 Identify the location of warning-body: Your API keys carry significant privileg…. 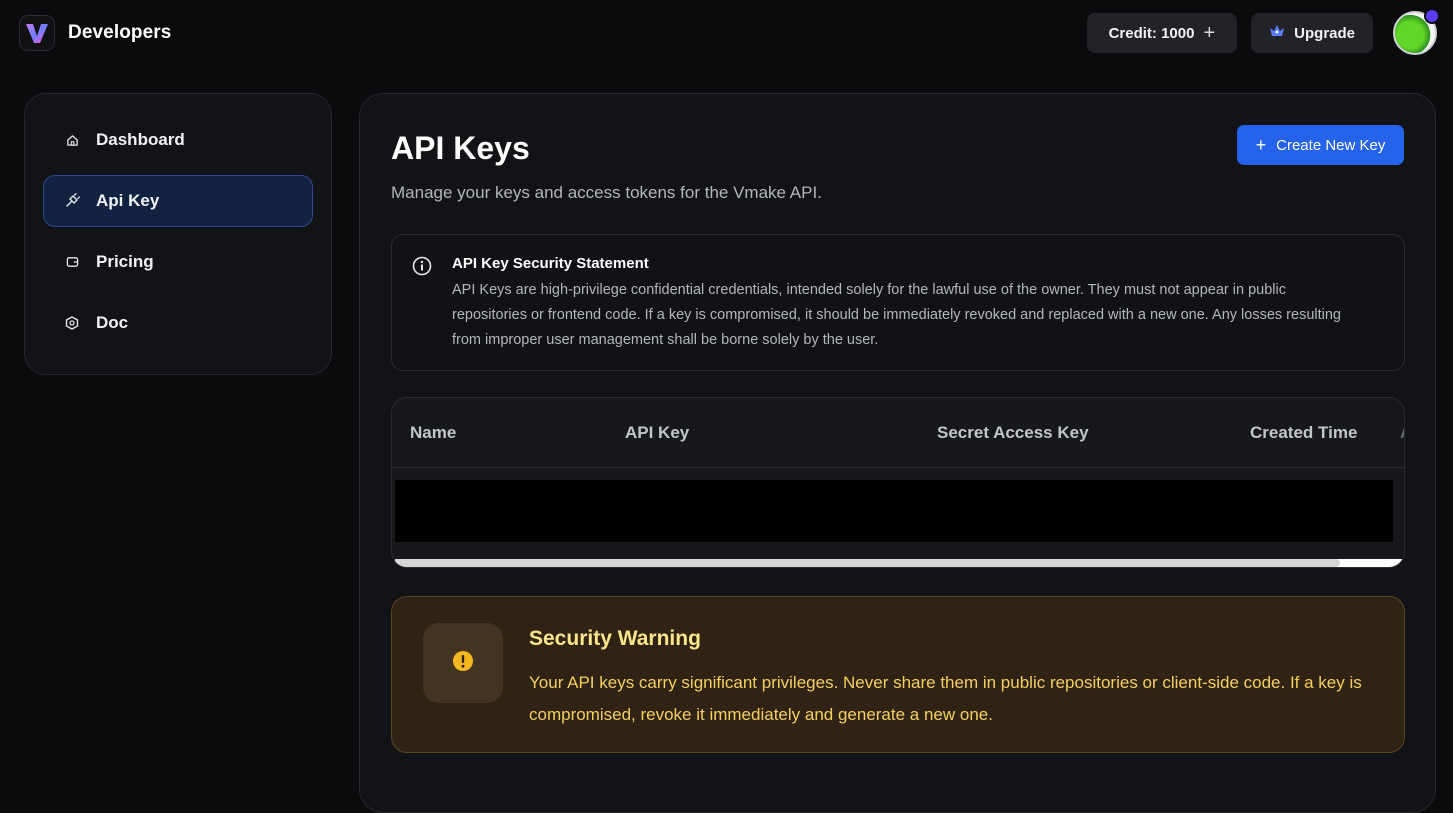
(945, 698).